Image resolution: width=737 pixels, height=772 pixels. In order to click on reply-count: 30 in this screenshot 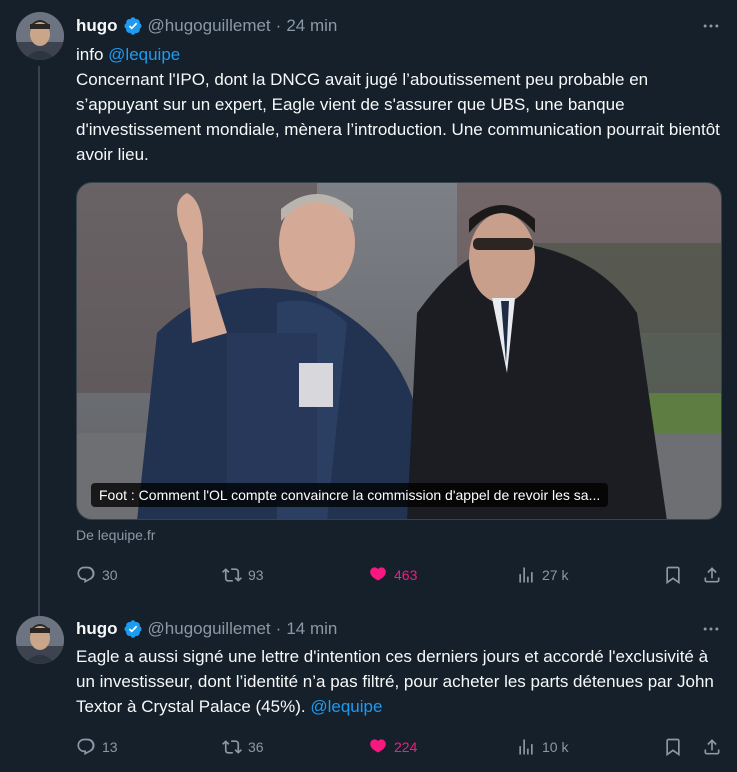, I will do `click(110, 575)`.